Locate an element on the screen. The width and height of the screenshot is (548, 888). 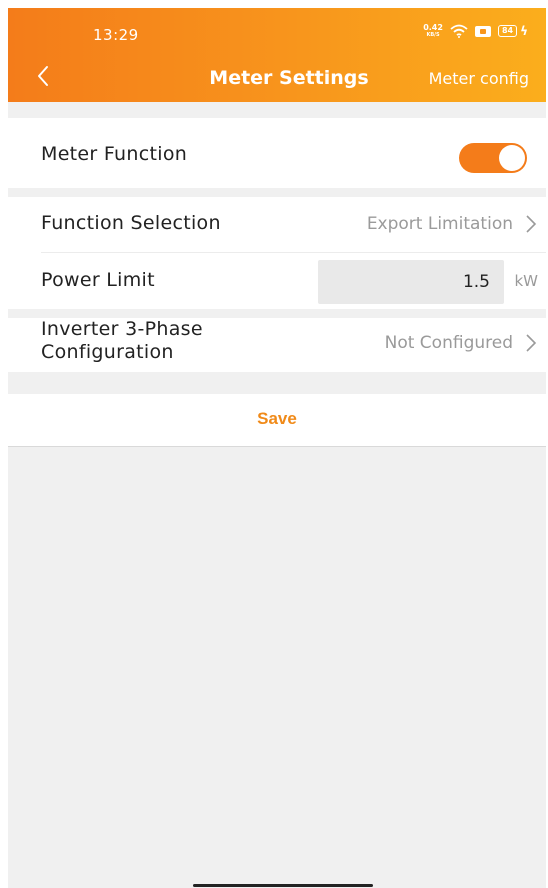
battery-icon: 84 ϟ is located at coordinates (512, 31).